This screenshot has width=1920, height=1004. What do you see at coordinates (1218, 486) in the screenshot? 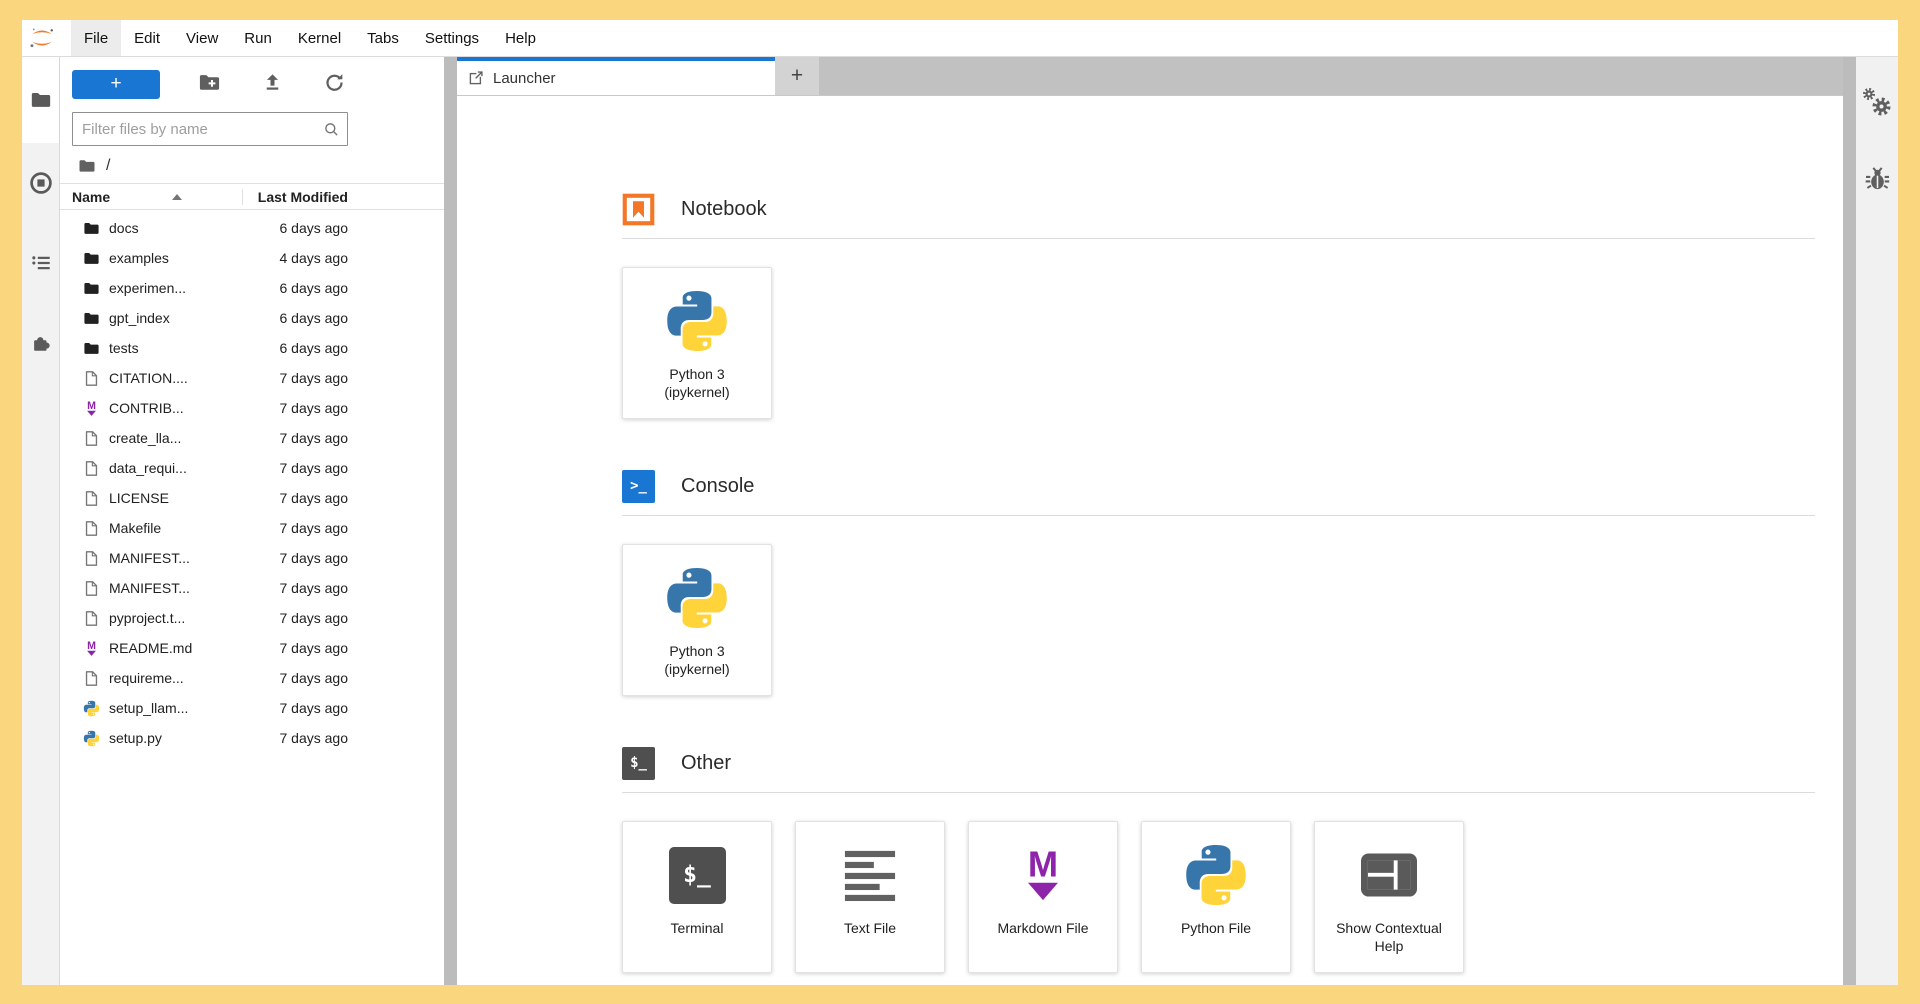
I see `launcher-section-header: >_ Console` at bounding box center [1218, 486].